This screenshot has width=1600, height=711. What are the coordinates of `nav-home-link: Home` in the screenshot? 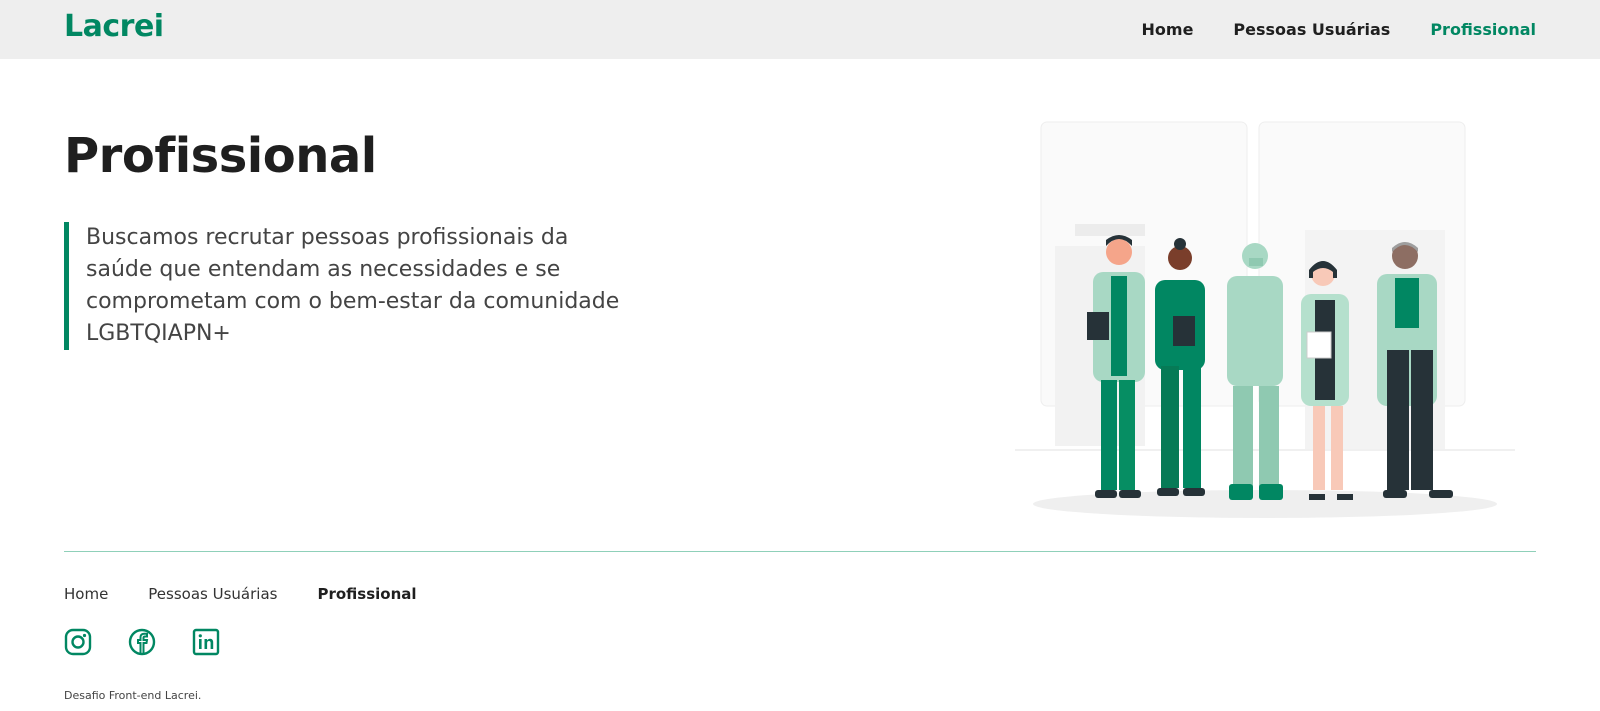 It's located at (1168, 29).